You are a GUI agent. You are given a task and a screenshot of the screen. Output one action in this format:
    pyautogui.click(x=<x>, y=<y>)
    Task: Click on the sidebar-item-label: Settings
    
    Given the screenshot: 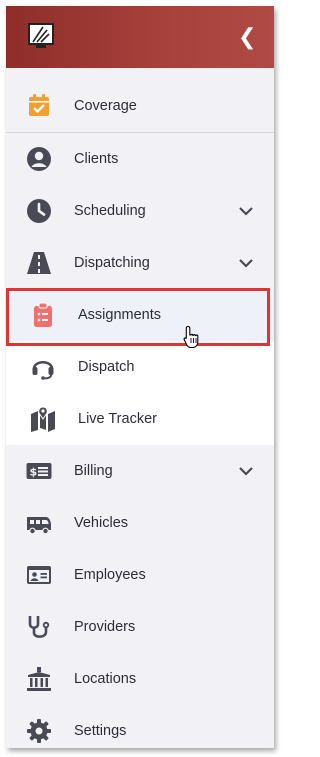 What is the action you would take?
    pyautogui.click(x=100, y=731)
    